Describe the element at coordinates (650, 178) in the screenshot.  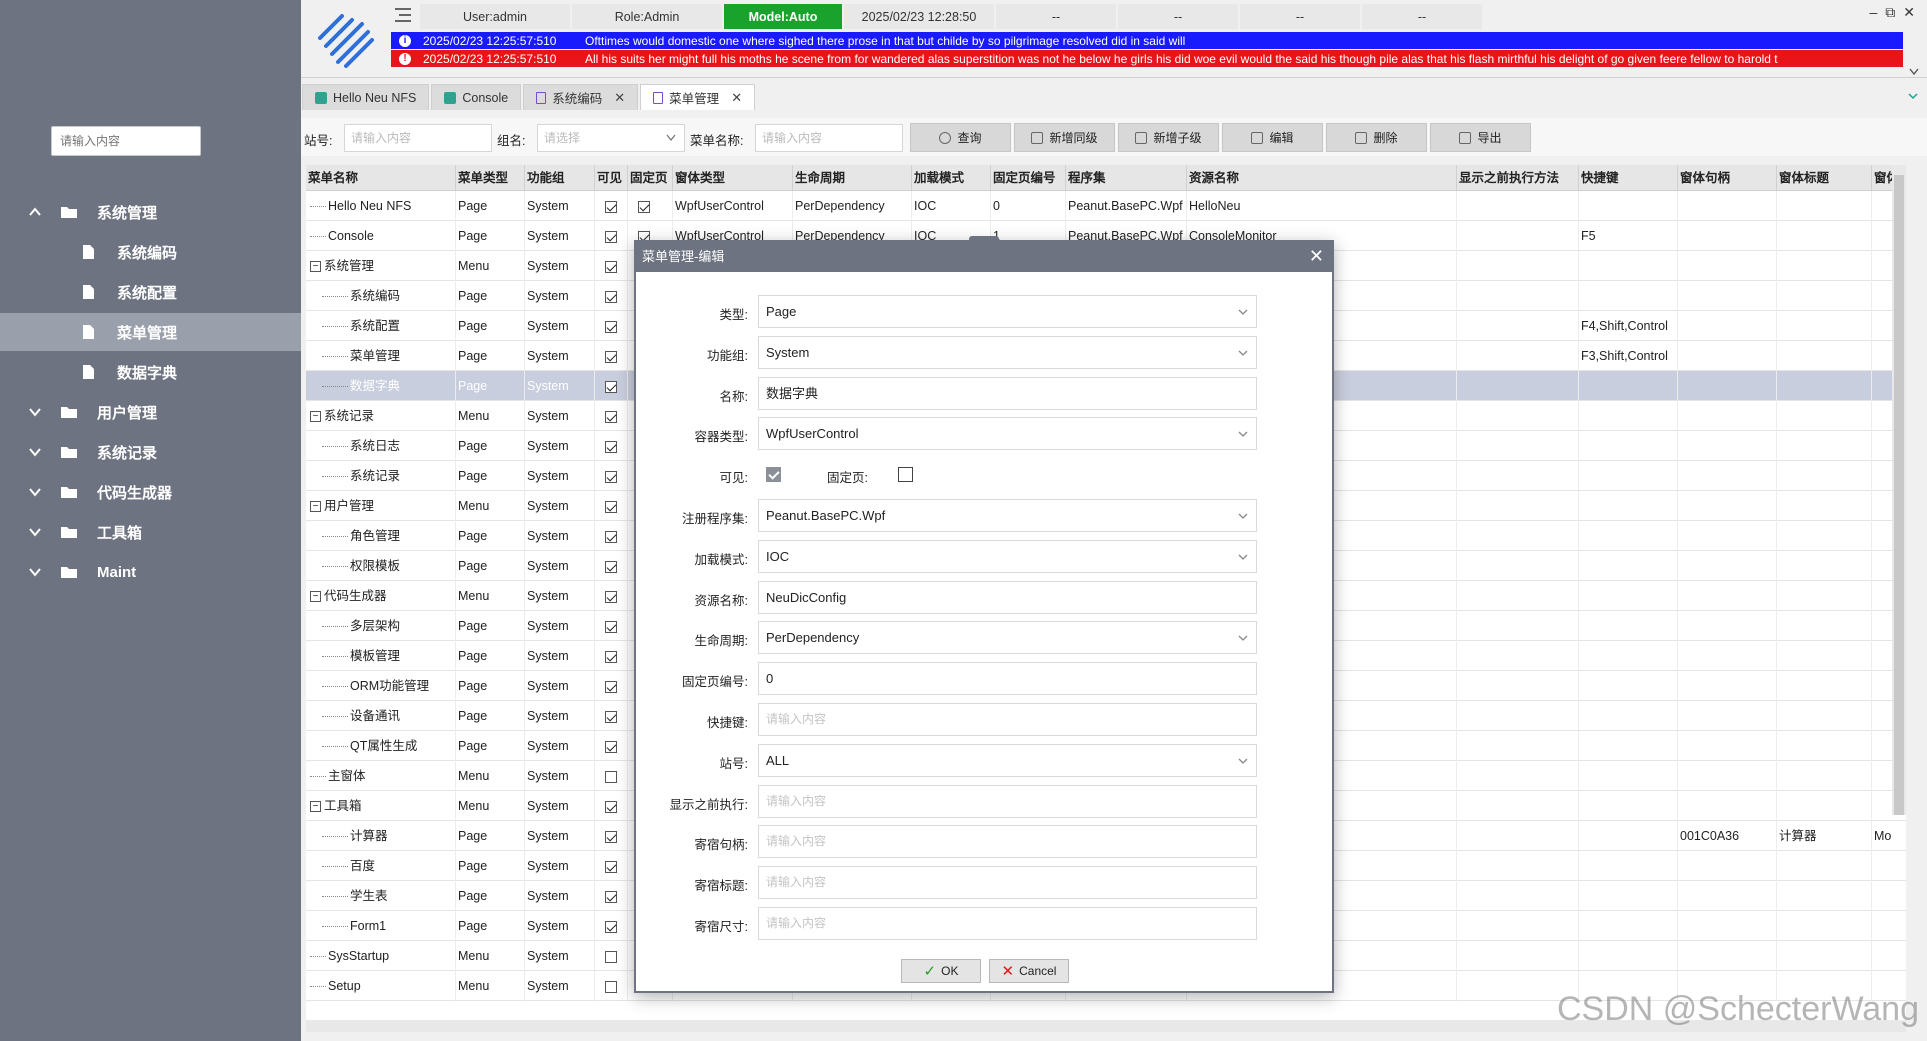
I see `column-header: 固定页` at that location.